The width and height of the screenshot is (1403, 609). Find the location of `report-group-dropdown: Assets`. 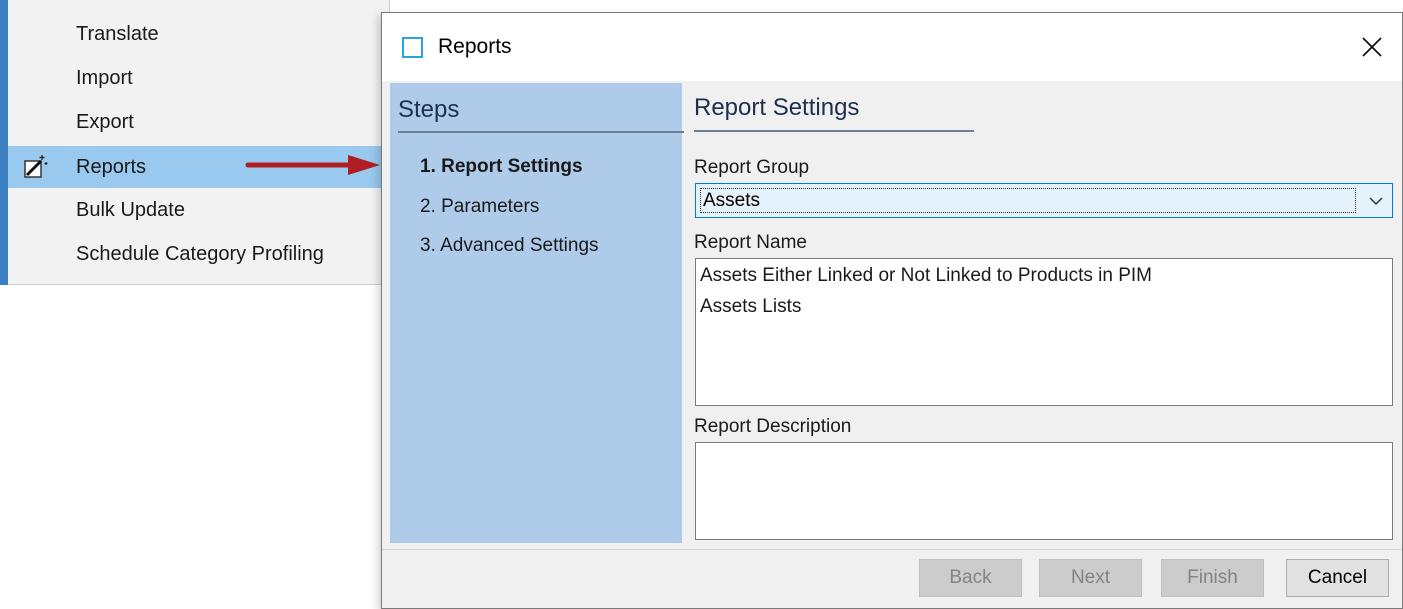

report-group-dropdown: Assets is located at coordinates (1044, 200).